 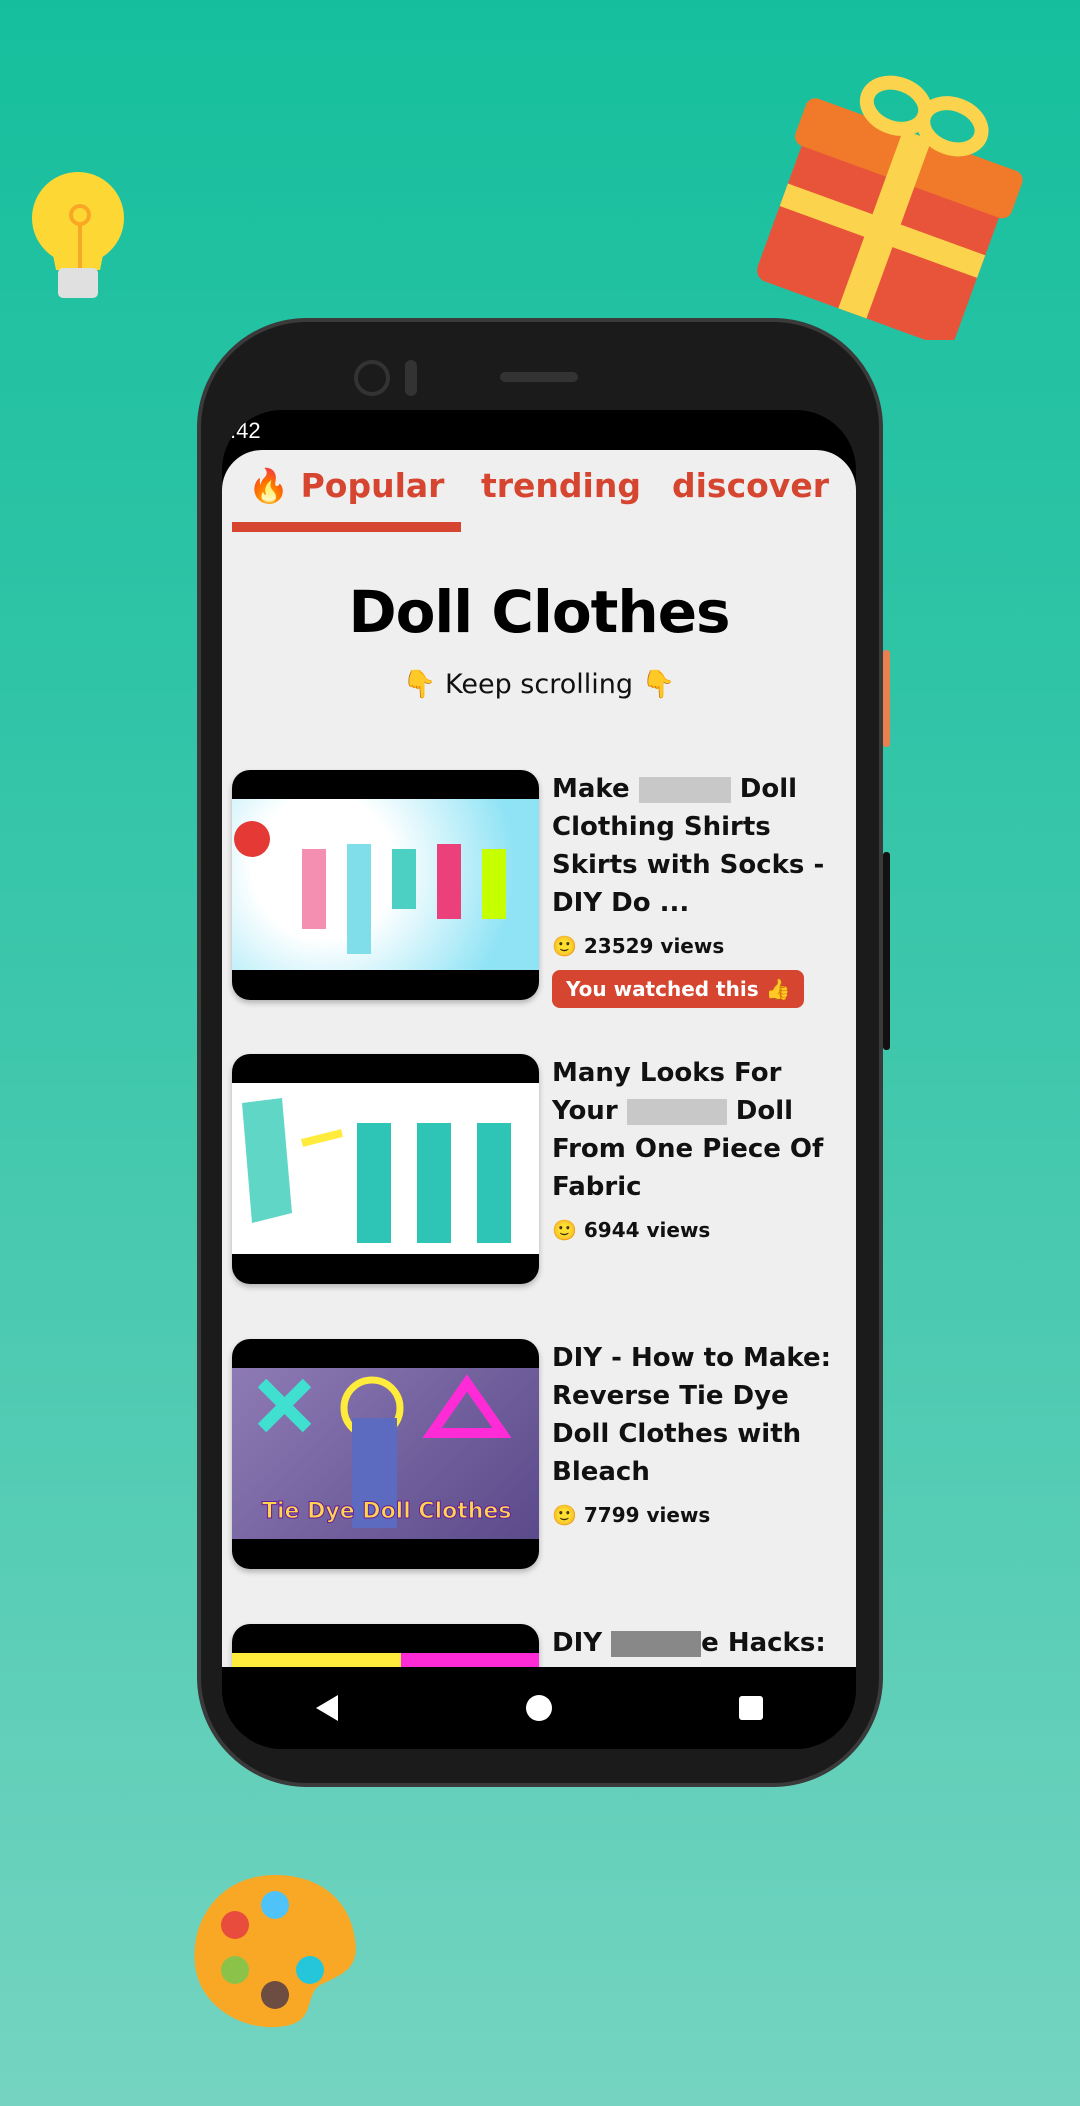 What do you see at coordinates (386, 1511) in the screenshot?
I see `svg-text: Tie Dye Doll Clothes` at bounding box center [386, 1511].